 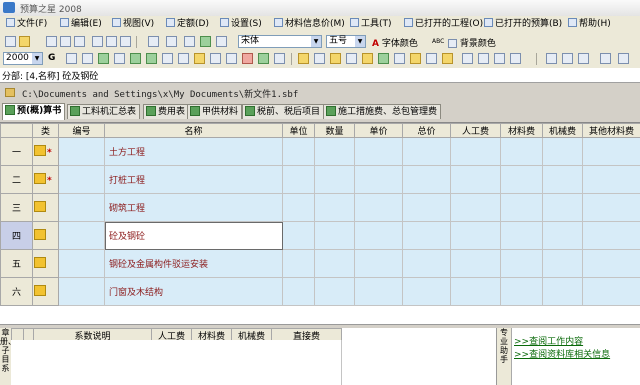 I want to click on cut-icon, so click(x=171, y=41).